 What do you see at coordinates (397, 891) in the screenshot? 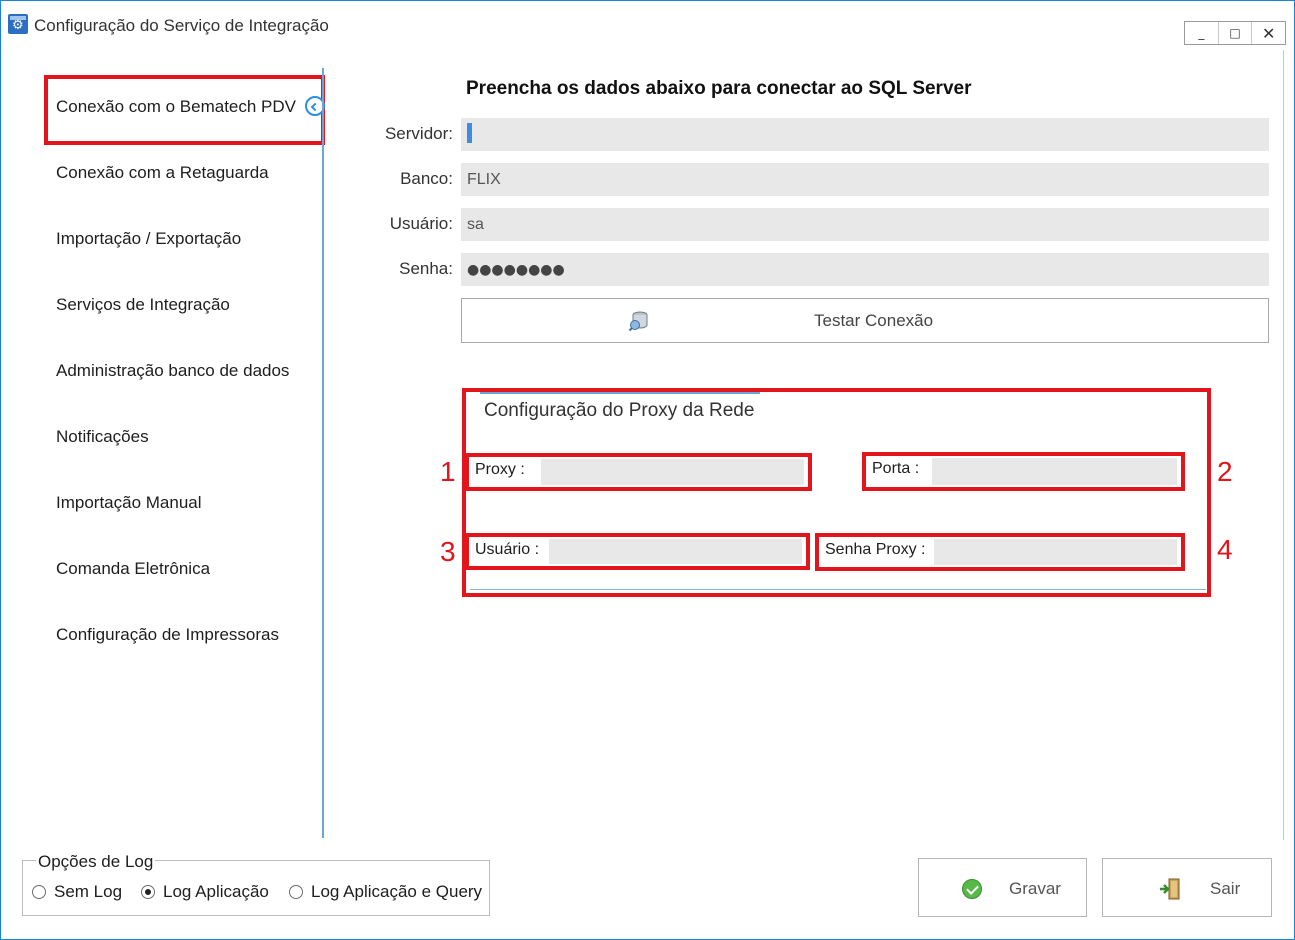
I see `radio-log-aplicacao-query-label: Log Aplicação e Query` at bounding box center [397, 891].